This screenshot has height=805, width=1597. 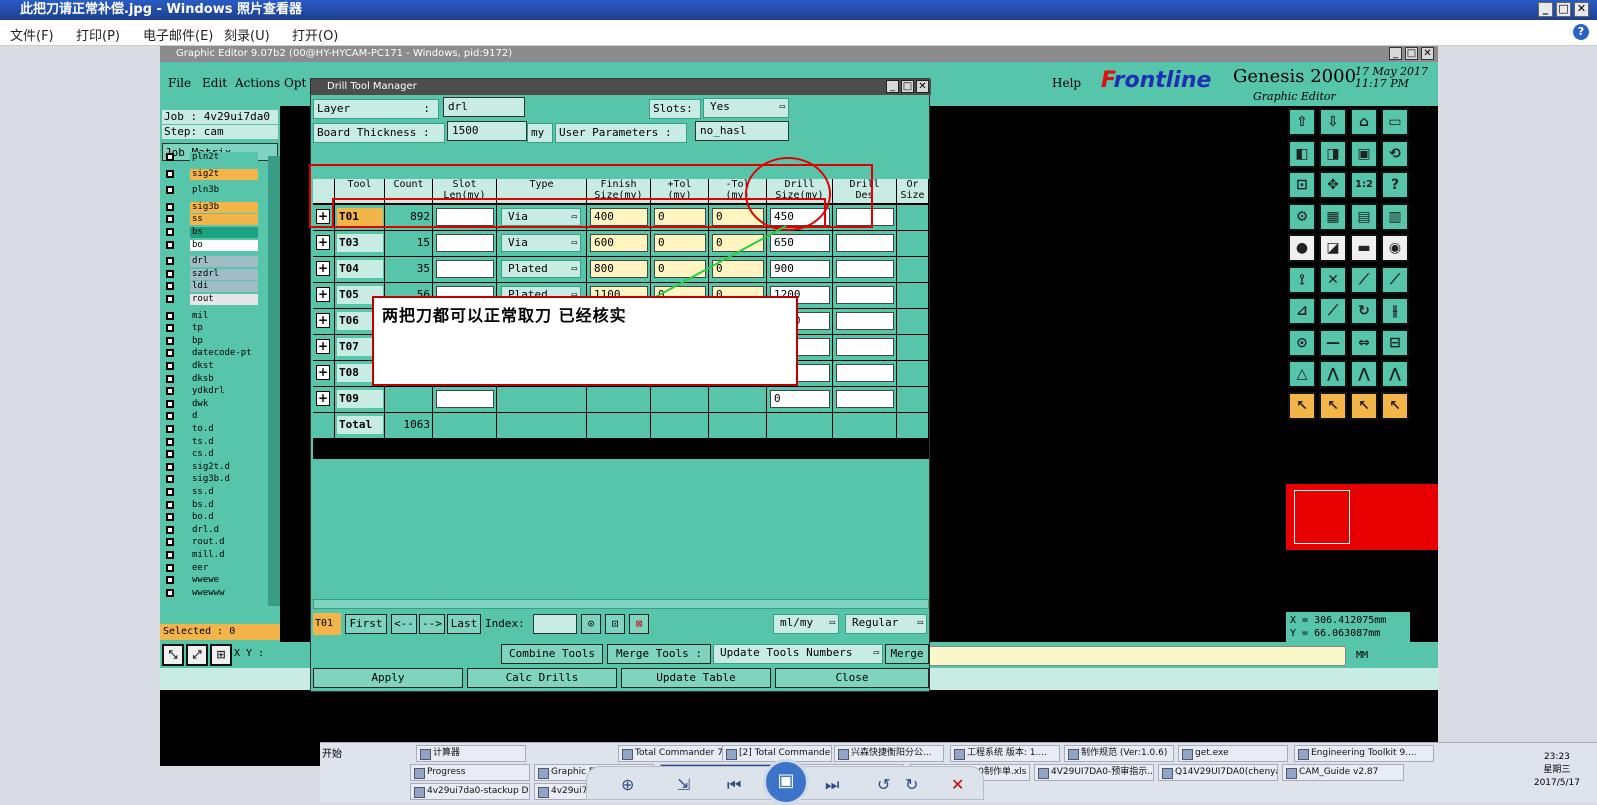 I want to click on menu-file: 文件(F), so click(x=32, y=34).